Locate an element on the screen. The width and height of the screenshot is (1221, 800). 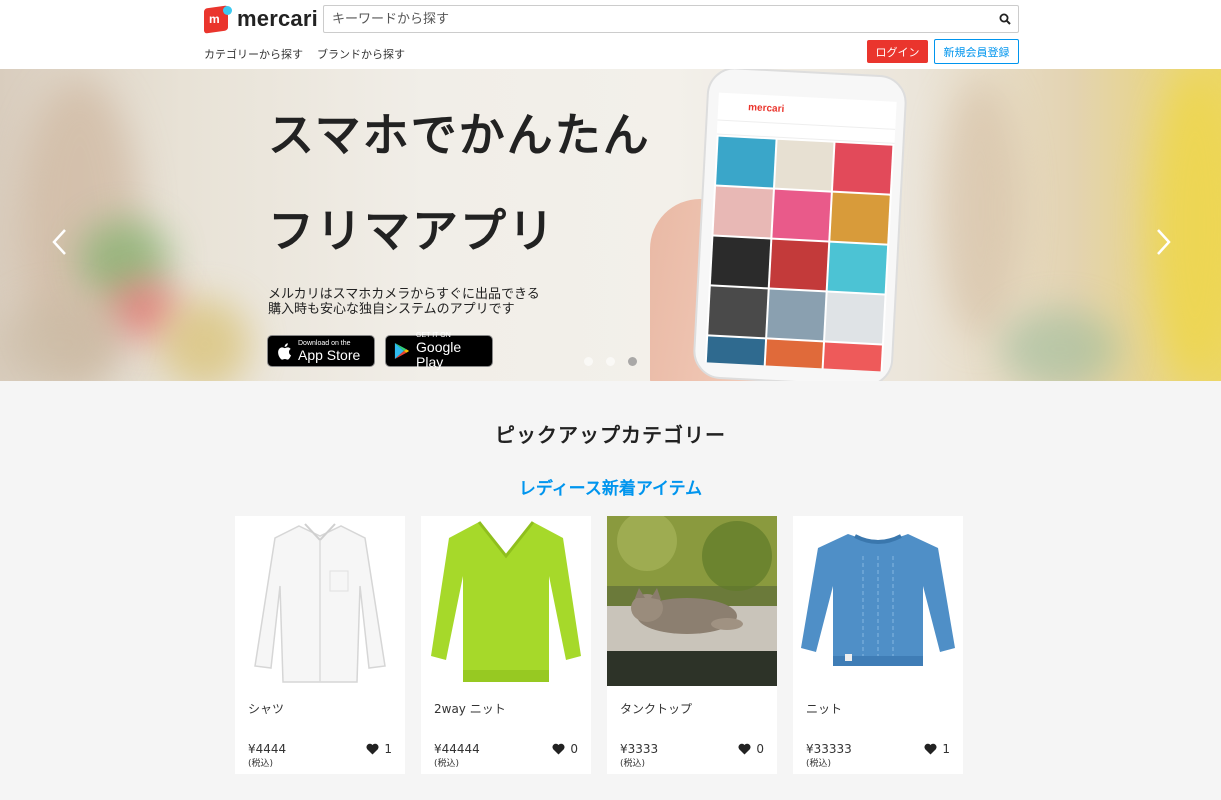
google-play-big-text: Google Play is located at coordinates (439, 354).